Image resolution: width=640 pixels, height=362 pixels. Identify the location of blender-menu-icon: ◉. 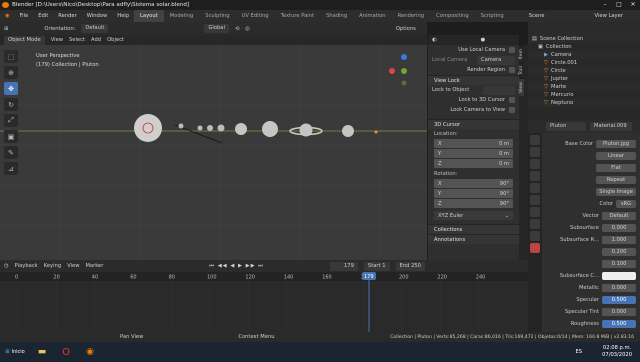
(7, 16).